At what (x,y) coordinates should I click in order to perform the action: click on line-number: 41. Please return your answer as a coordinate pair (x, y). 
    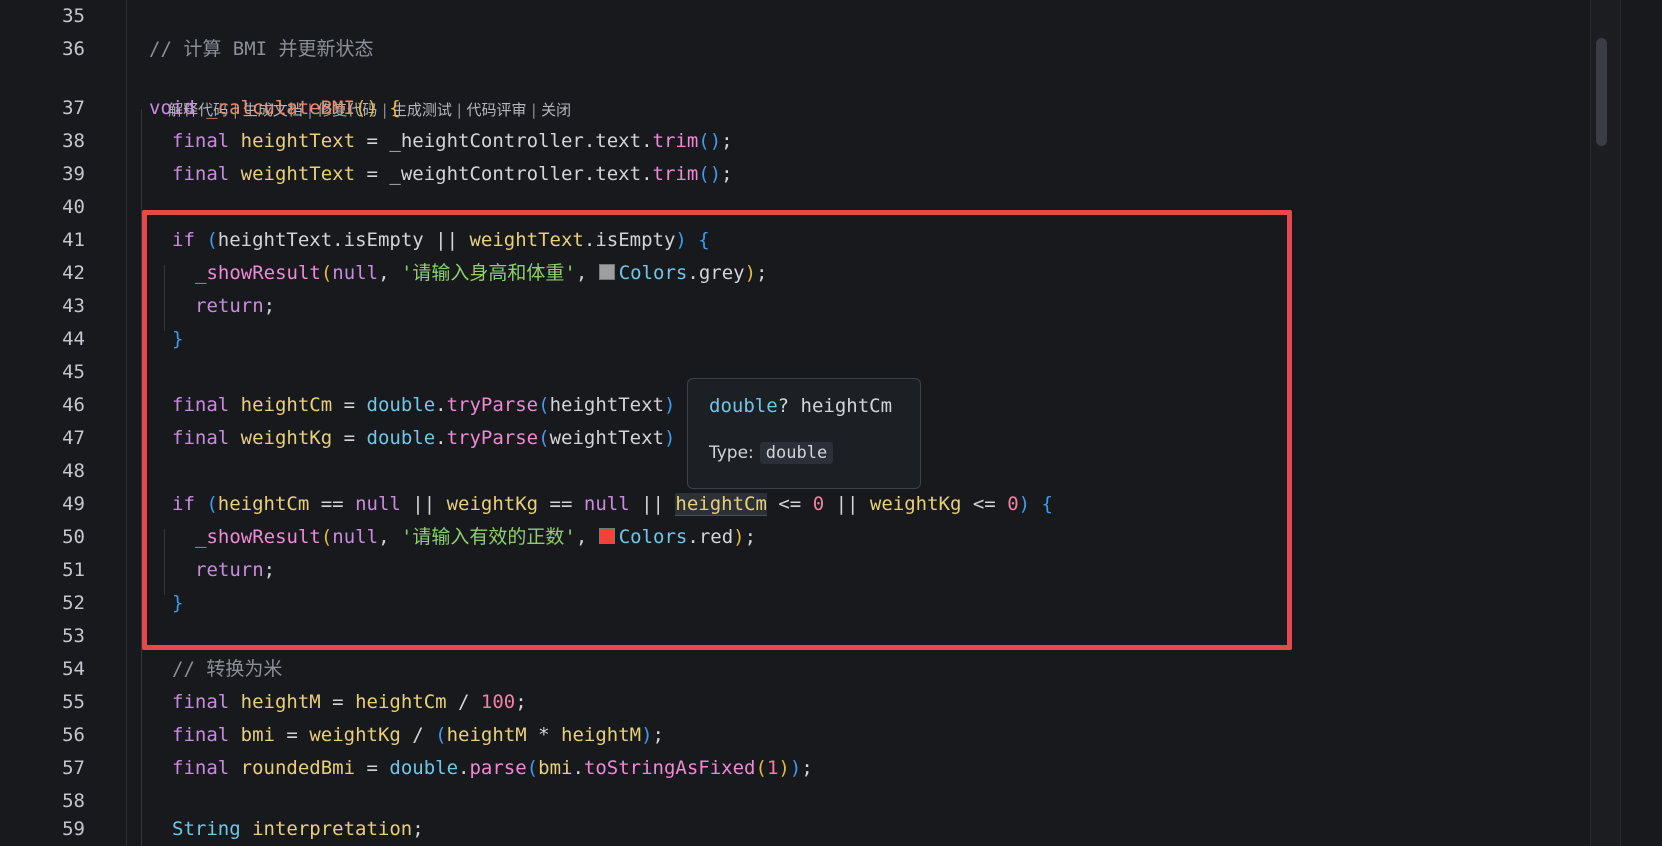
    Looking at the image, I should click on (73, 240).